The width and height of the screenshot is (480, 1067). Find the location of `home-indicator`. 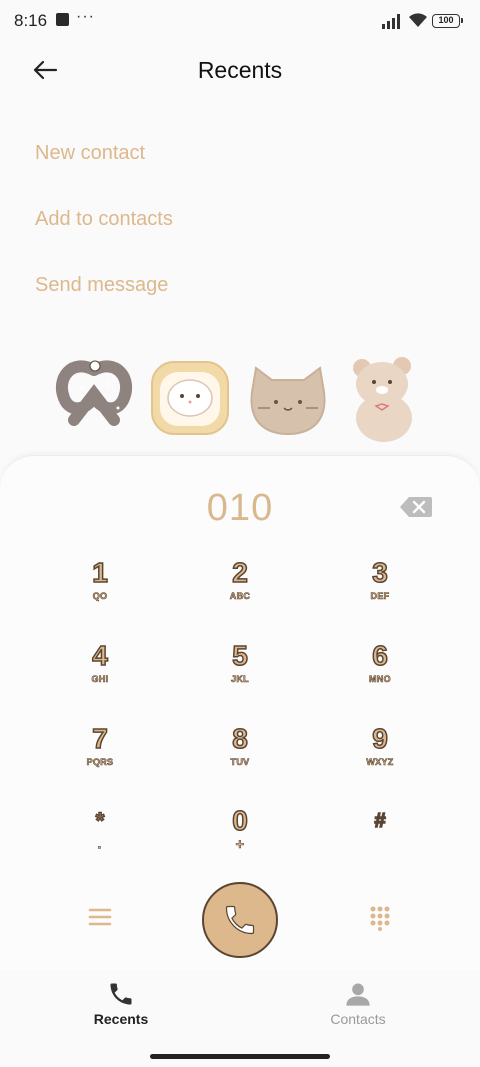

home-indicator is located at coordinates (240, 1056).